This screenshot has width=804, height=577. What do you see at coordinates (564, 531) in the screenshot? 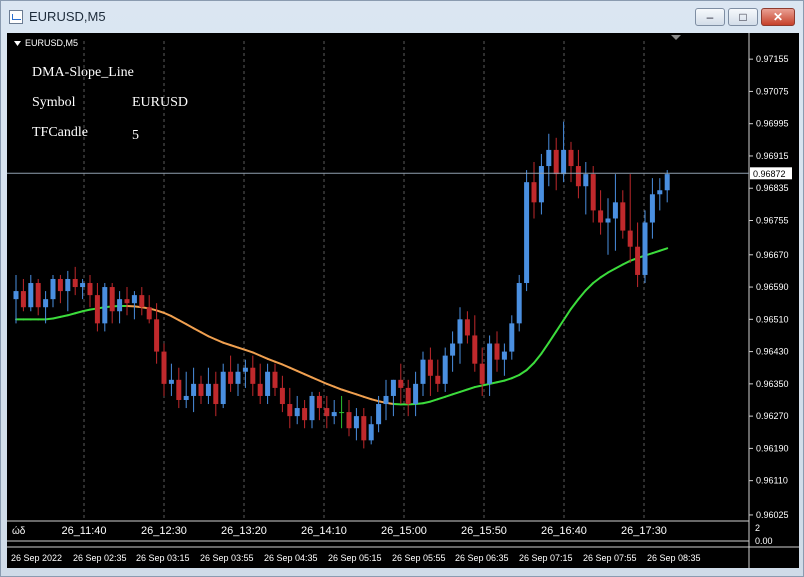
I see `time-tick-label: 26_16:40` at bounding box center [564, 531].